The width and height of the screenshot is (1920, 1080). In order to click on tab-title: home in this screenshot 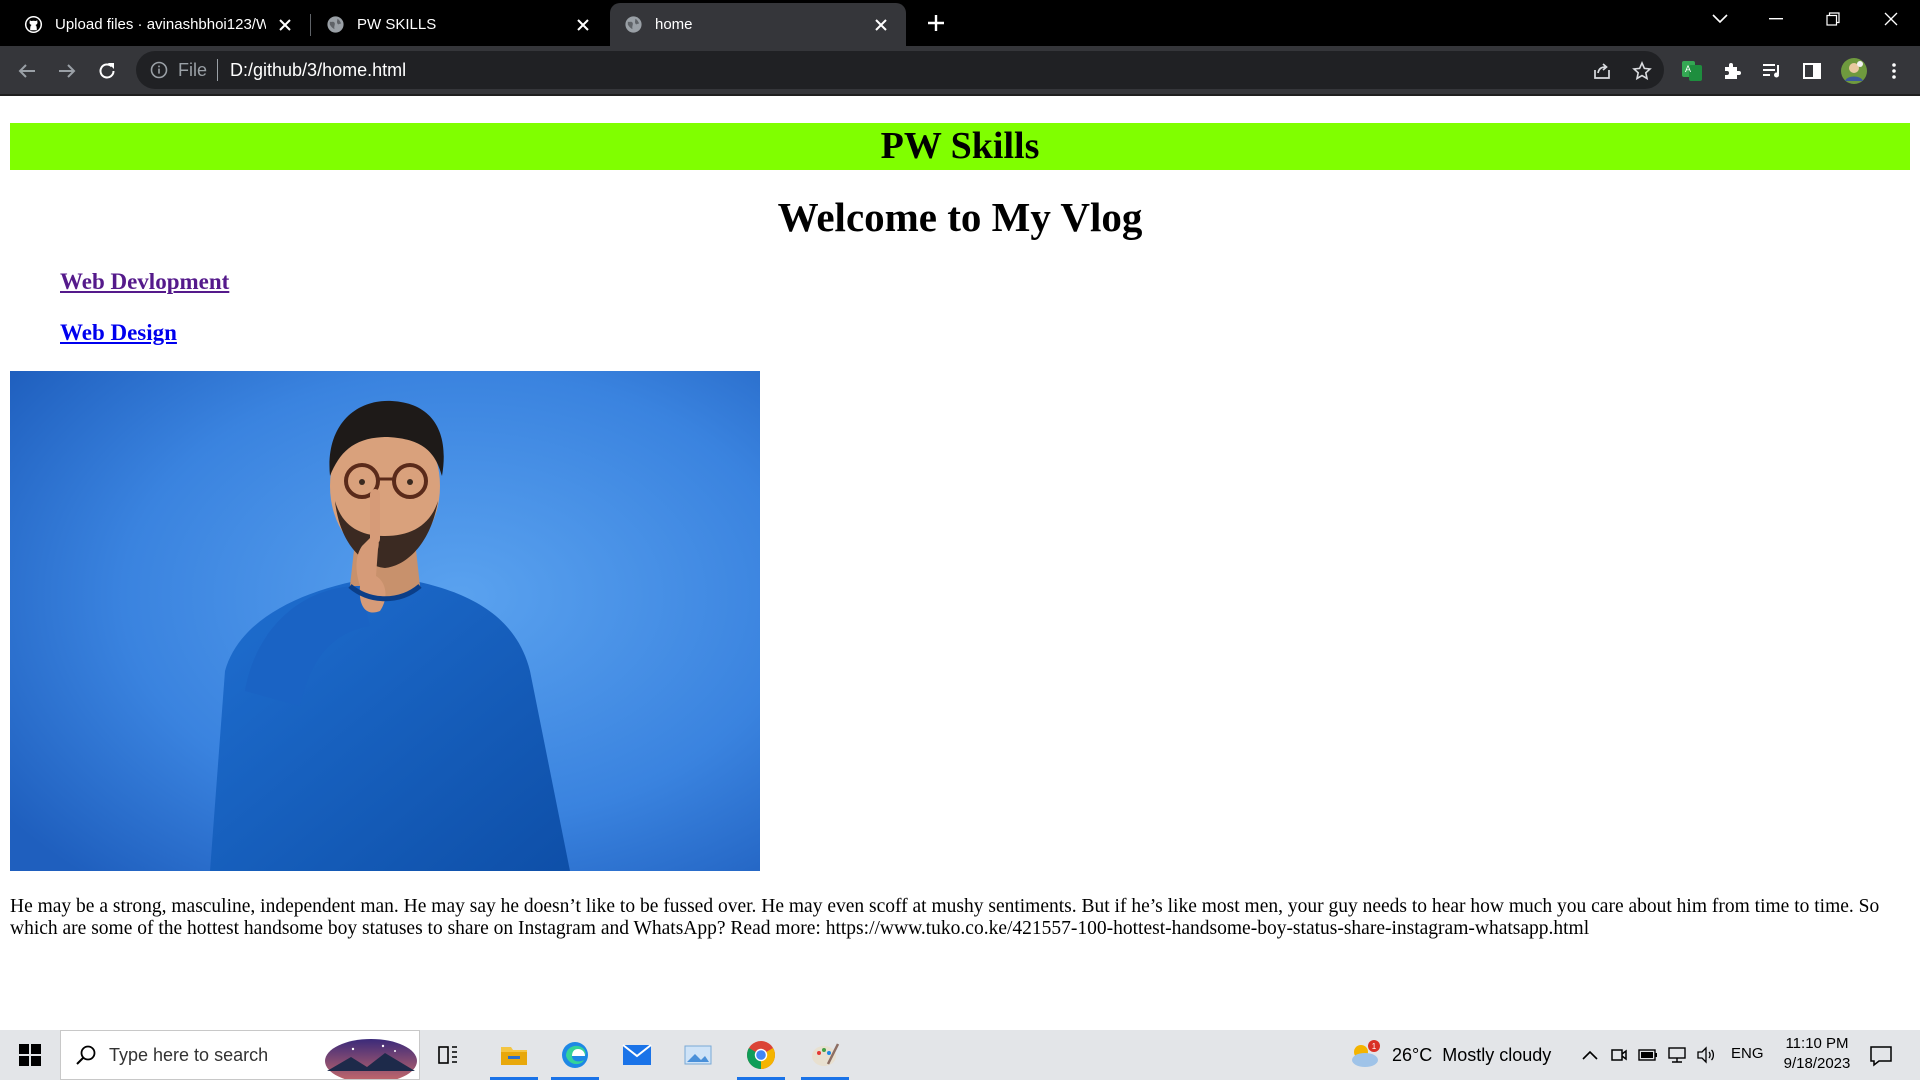, I will do `click(674, 24)`.